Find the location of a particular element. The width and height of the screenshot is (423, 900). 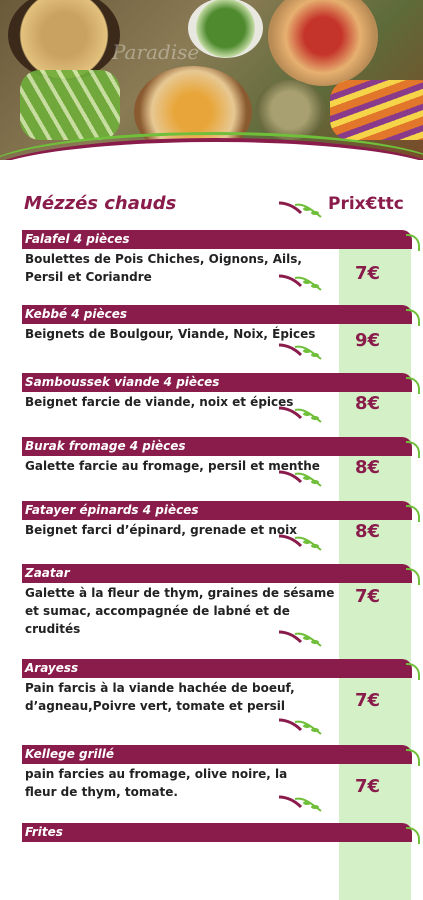

menu-item-name: Fatayer épinards 4 pièces is located at coordinates (221, 511).